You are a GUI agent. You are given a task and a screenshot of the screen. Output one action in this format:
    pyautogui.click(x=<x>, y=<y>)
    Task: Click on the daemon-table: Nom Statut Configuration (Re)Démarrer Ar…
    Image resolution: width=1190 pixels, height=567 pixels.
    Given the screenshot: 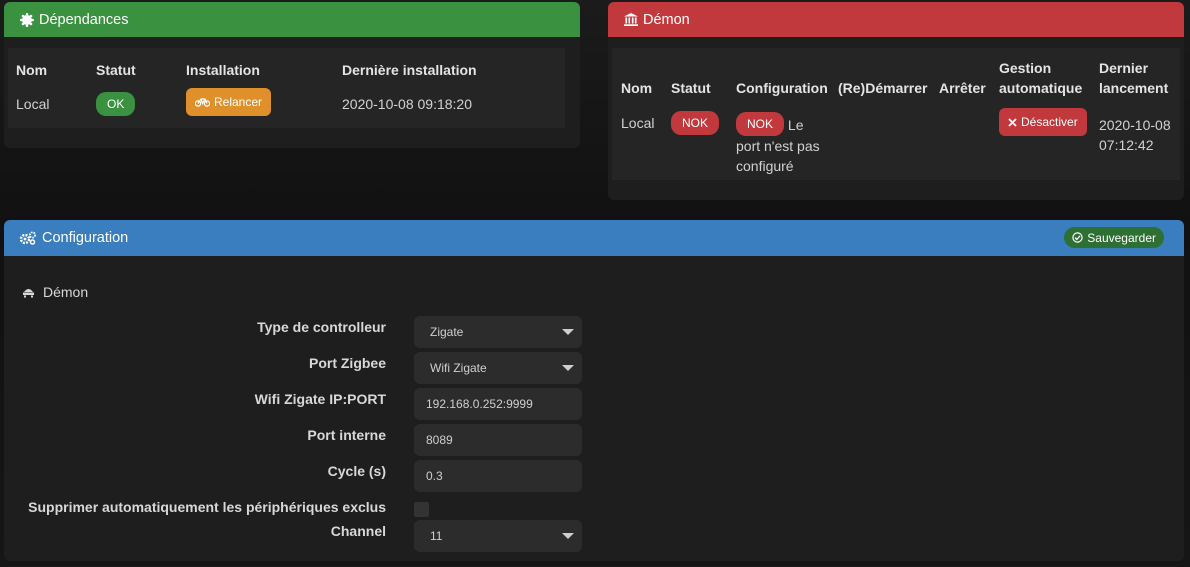 What is the action you would take?
    pyautogui.click(x=898, y=117)
    